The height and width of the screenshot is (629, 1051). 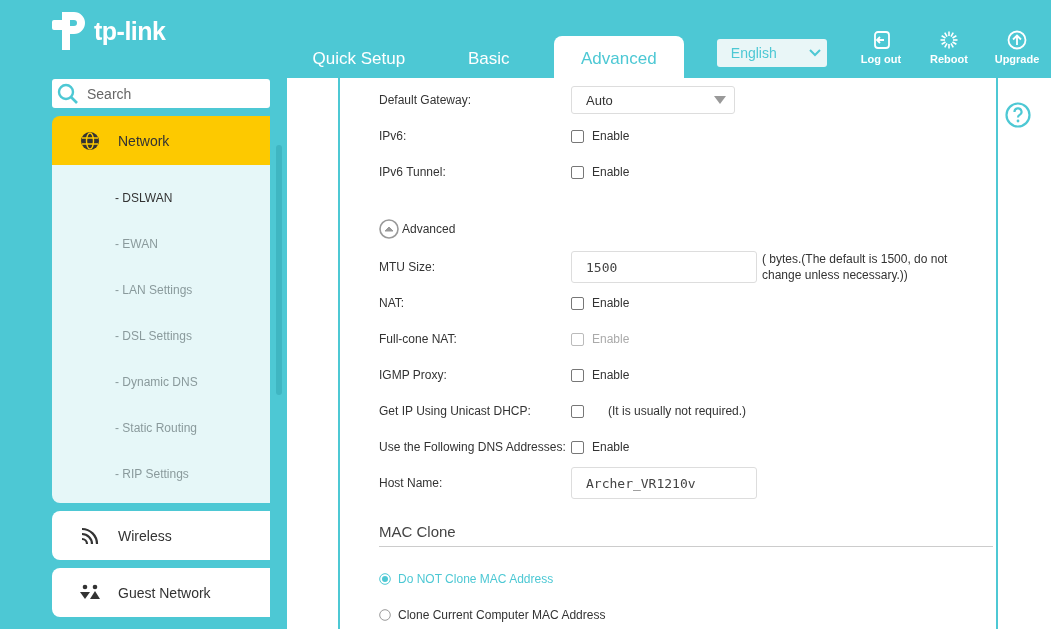 I want to click on search-icon, so click(x=68, y=94).